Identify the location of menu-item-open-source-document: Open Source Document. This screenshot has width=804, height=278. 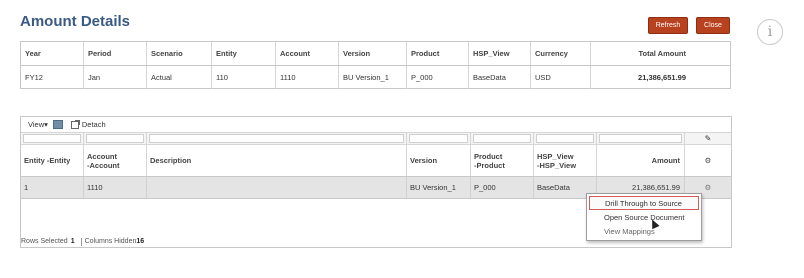
(644, 217).